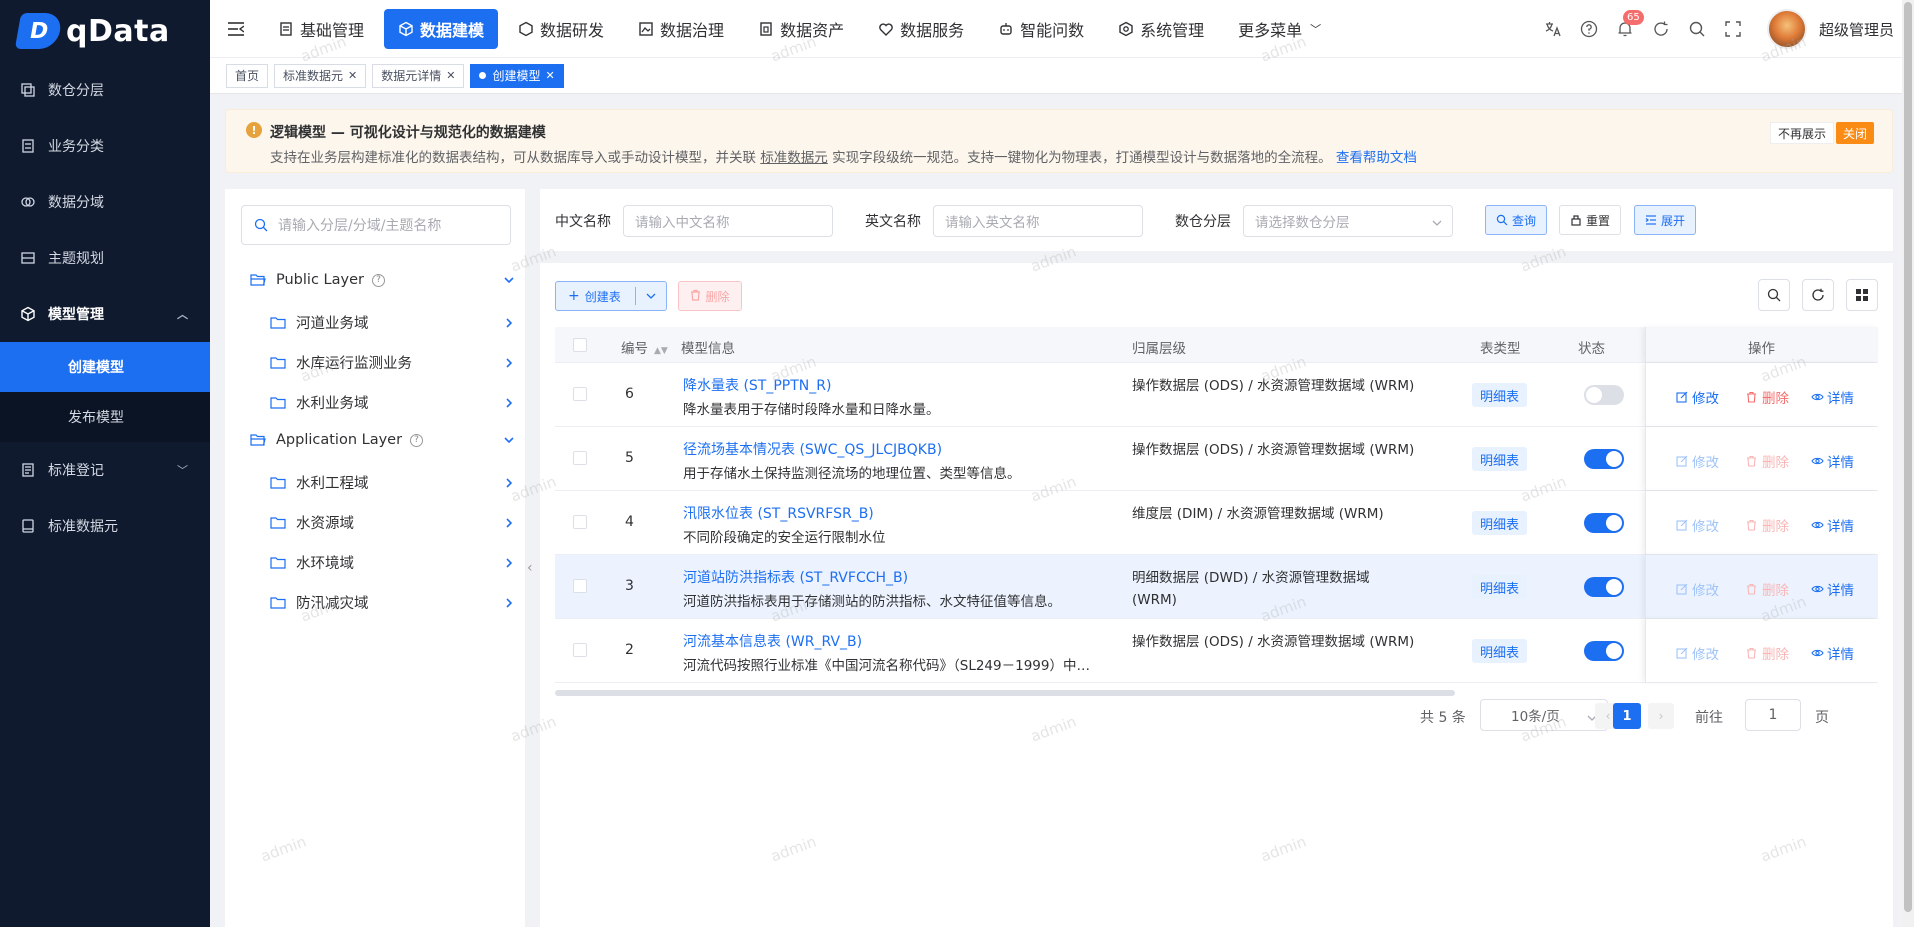  What do you see at coordinates (1854, 133) in the screenshot?
I see `close-alert-button: 关闭` at bounding box center [1854, 133].